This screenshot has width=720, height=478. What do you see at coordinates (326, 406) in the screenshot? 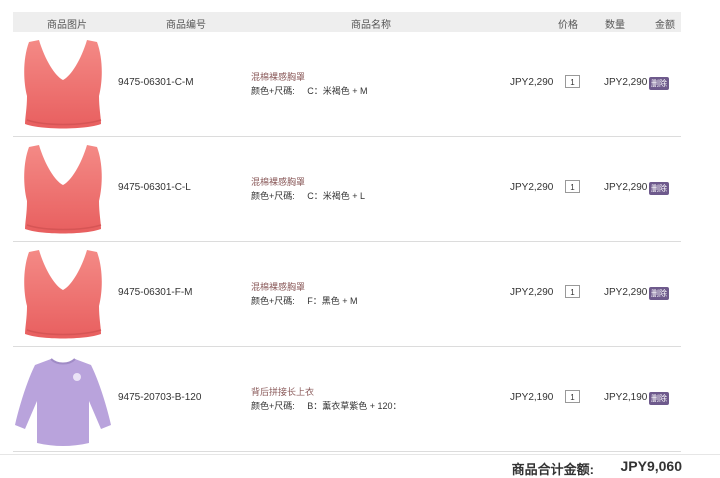
I see `product-attributes: 颜色+尺碼: B：薰衣草紫色 + 120：` at bounding box center [326, 406].